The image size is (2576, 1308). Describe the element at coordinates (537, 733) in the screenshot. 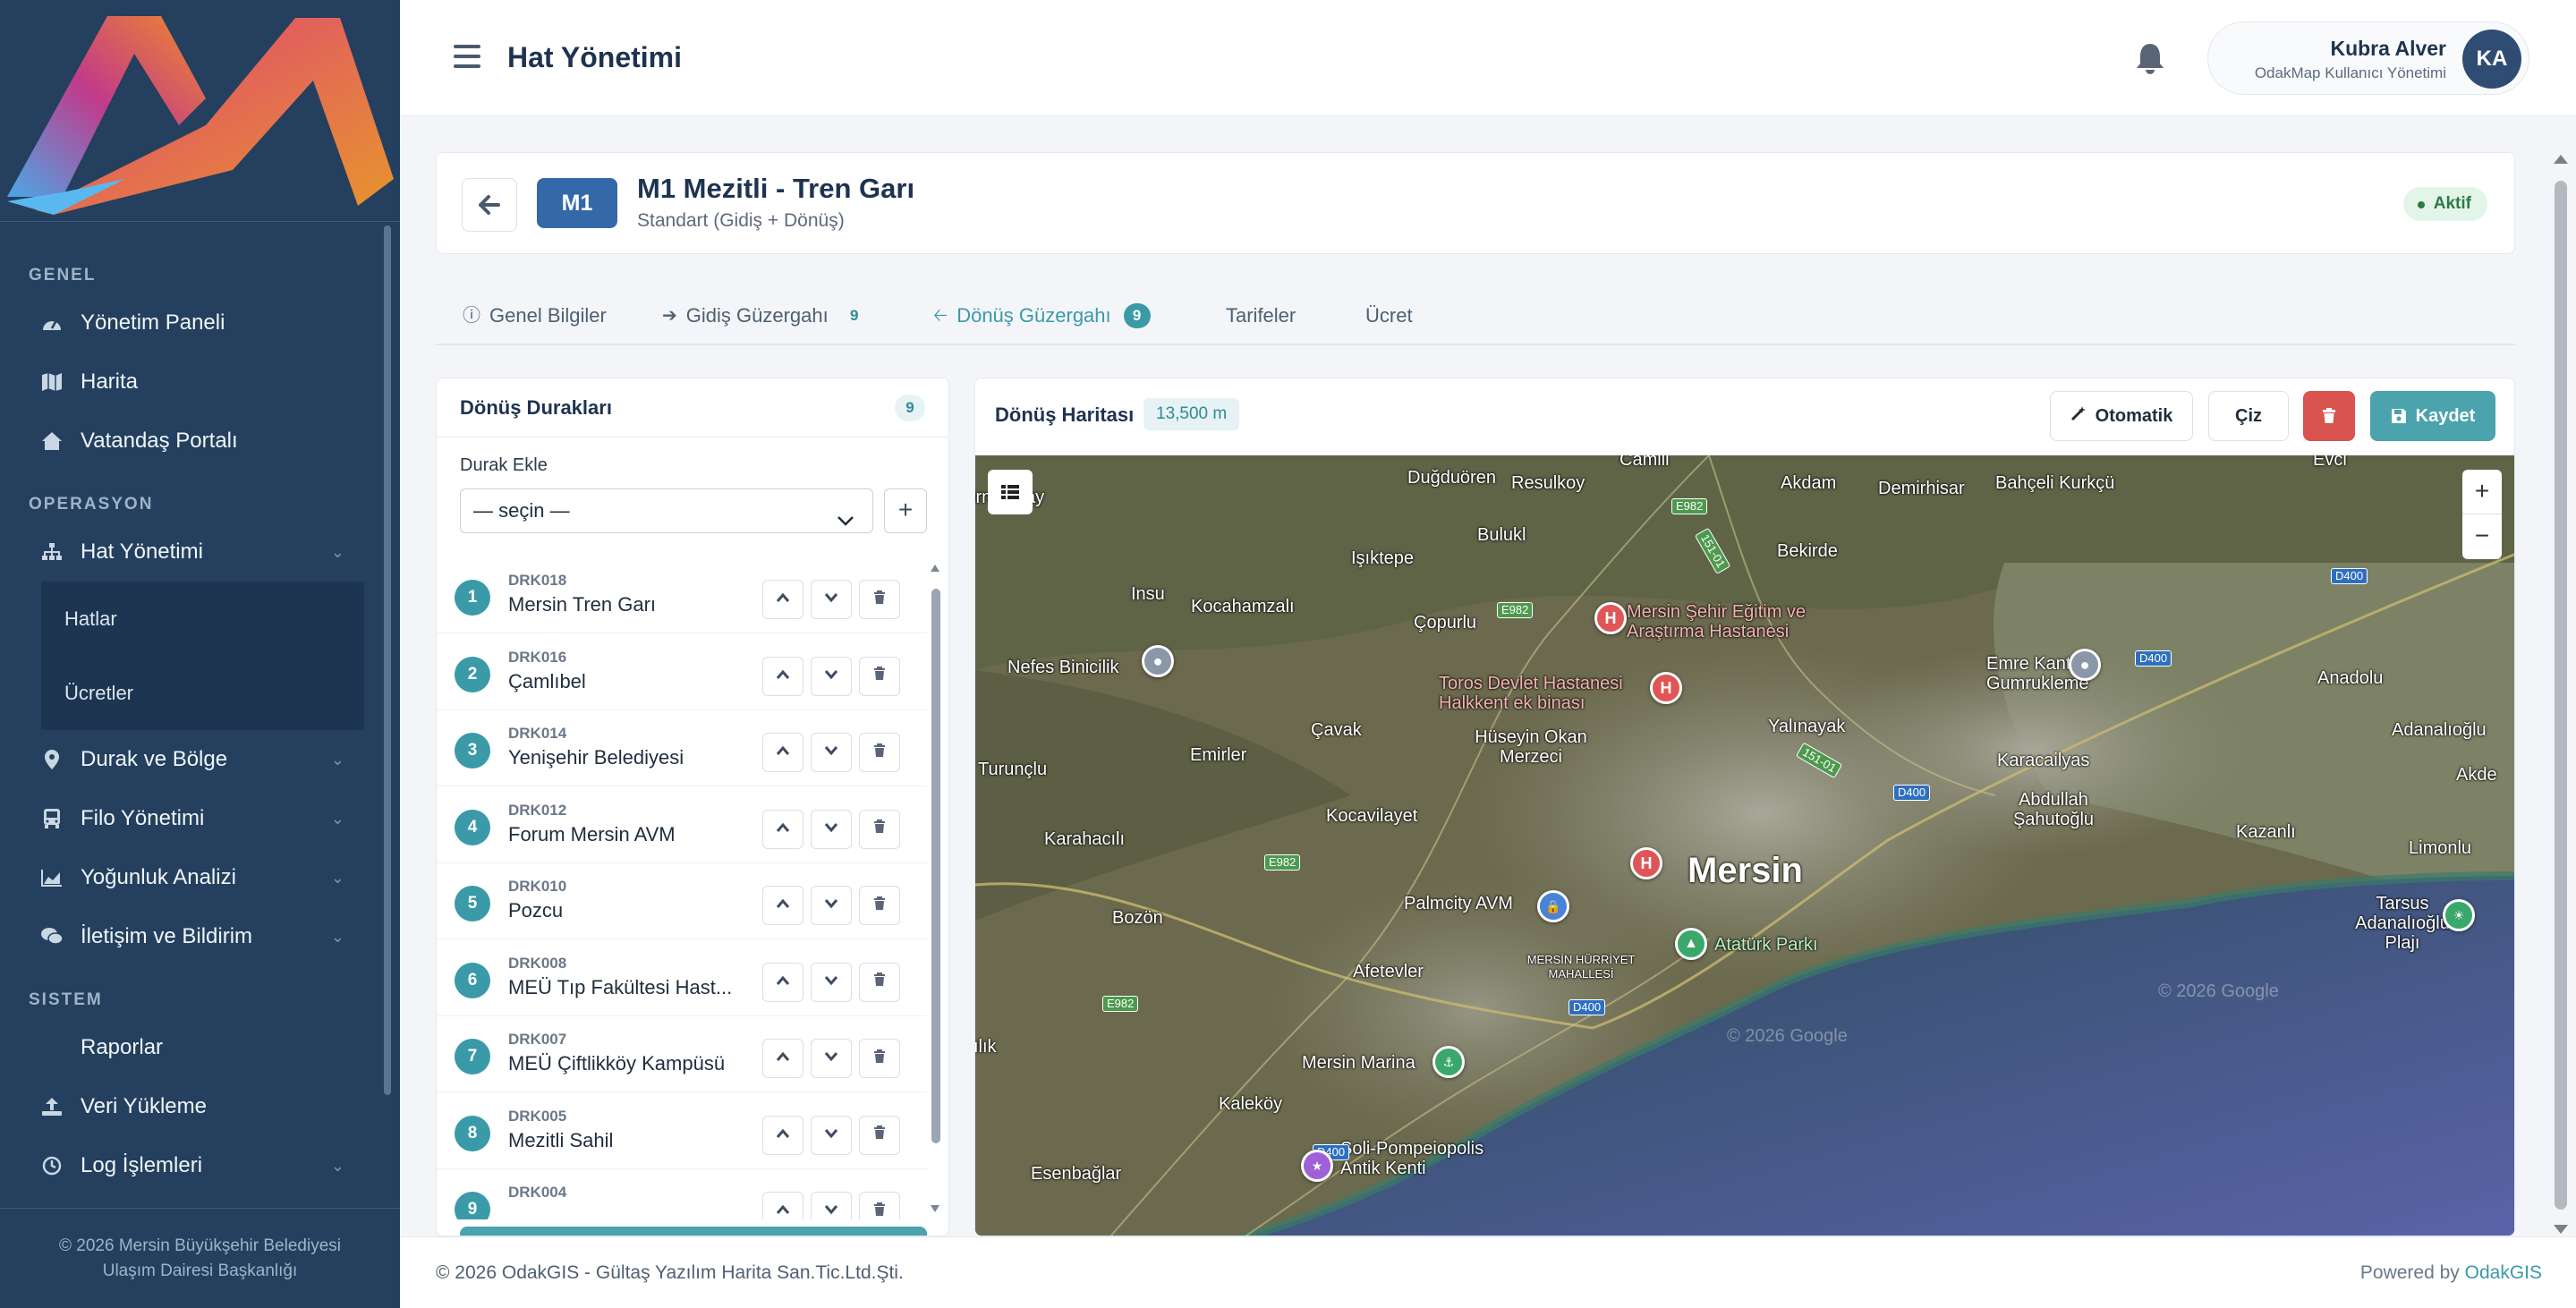

I see `stop-code: DRK014` at that location.